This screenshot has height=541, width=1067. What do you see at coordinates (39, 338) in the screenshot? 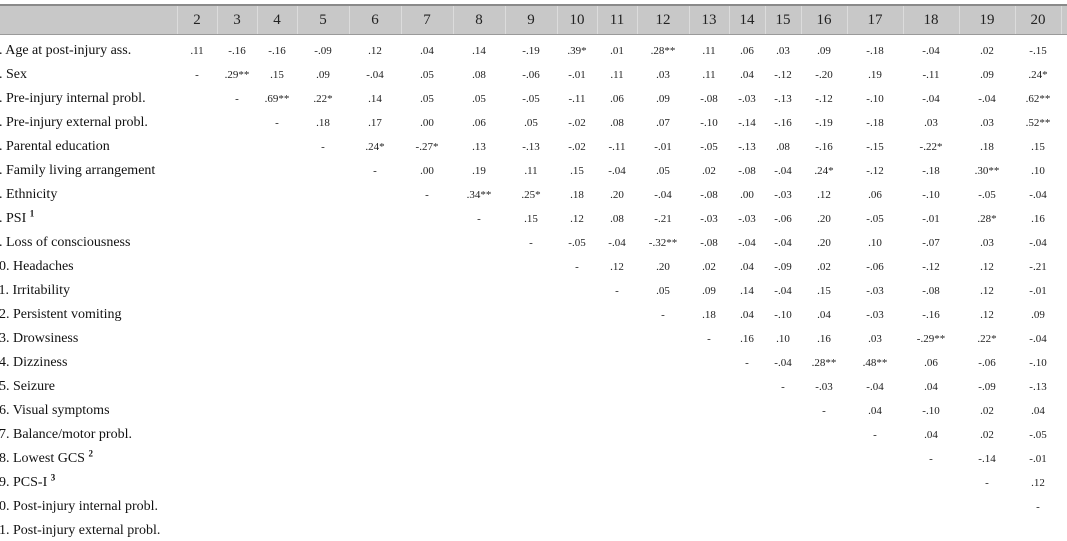
I see `row-label-text: 13. Drowsiness` at bounding box center [39, 338].